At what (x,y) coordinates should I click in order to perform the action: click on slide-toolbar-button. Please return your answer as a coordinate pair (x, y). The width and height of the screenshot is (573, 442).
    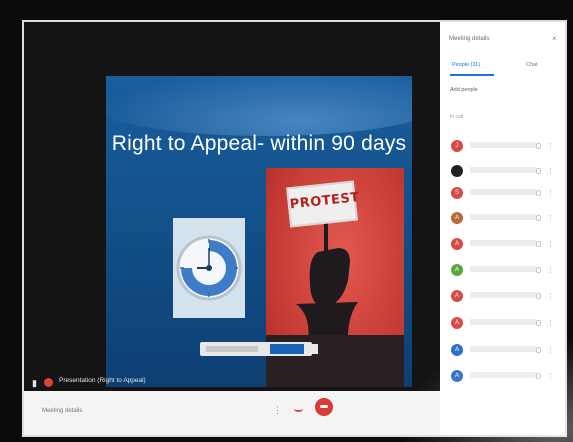
    Looking at the image, I should click on (287, 349).